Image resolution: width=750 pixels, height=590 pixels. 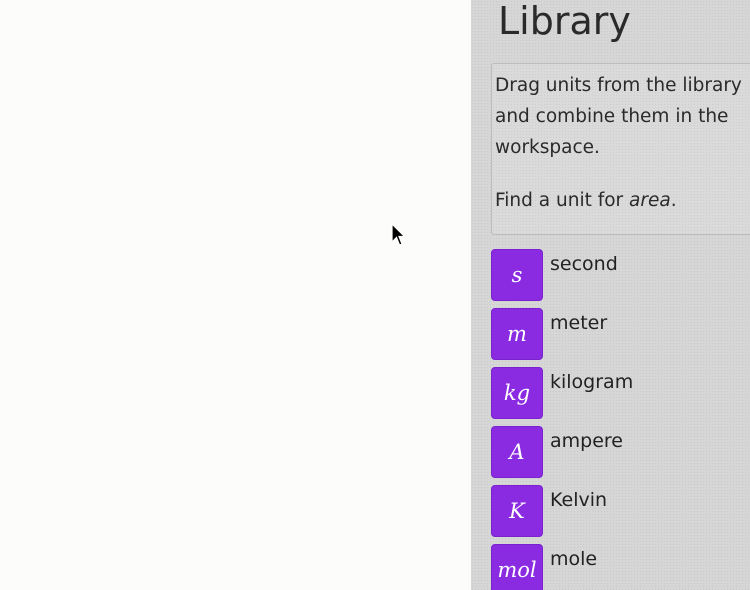 I want to click on unit-tile-second: s, so click(x=517, y=275).